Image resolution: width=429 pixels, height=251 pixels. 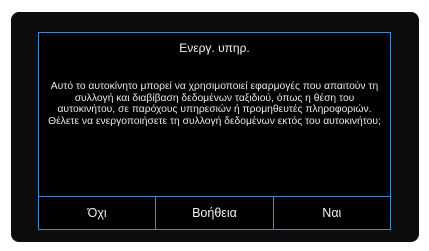 I want to click on help-button: Βοήθεια, so click(x=213, y=213).